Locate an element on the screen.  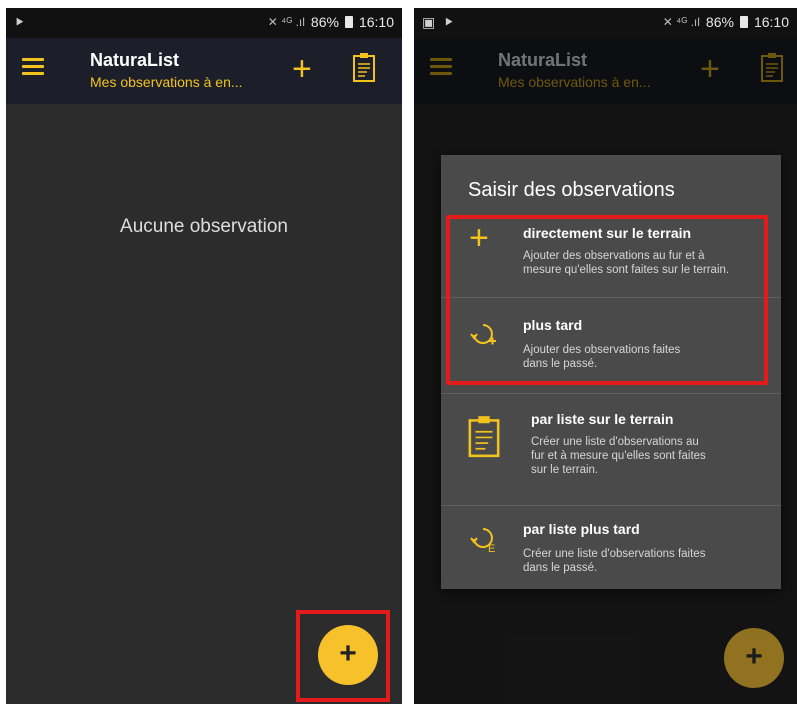
app-bar: NaturaList Mes observations à en... + is located at coordinates (204, 71).